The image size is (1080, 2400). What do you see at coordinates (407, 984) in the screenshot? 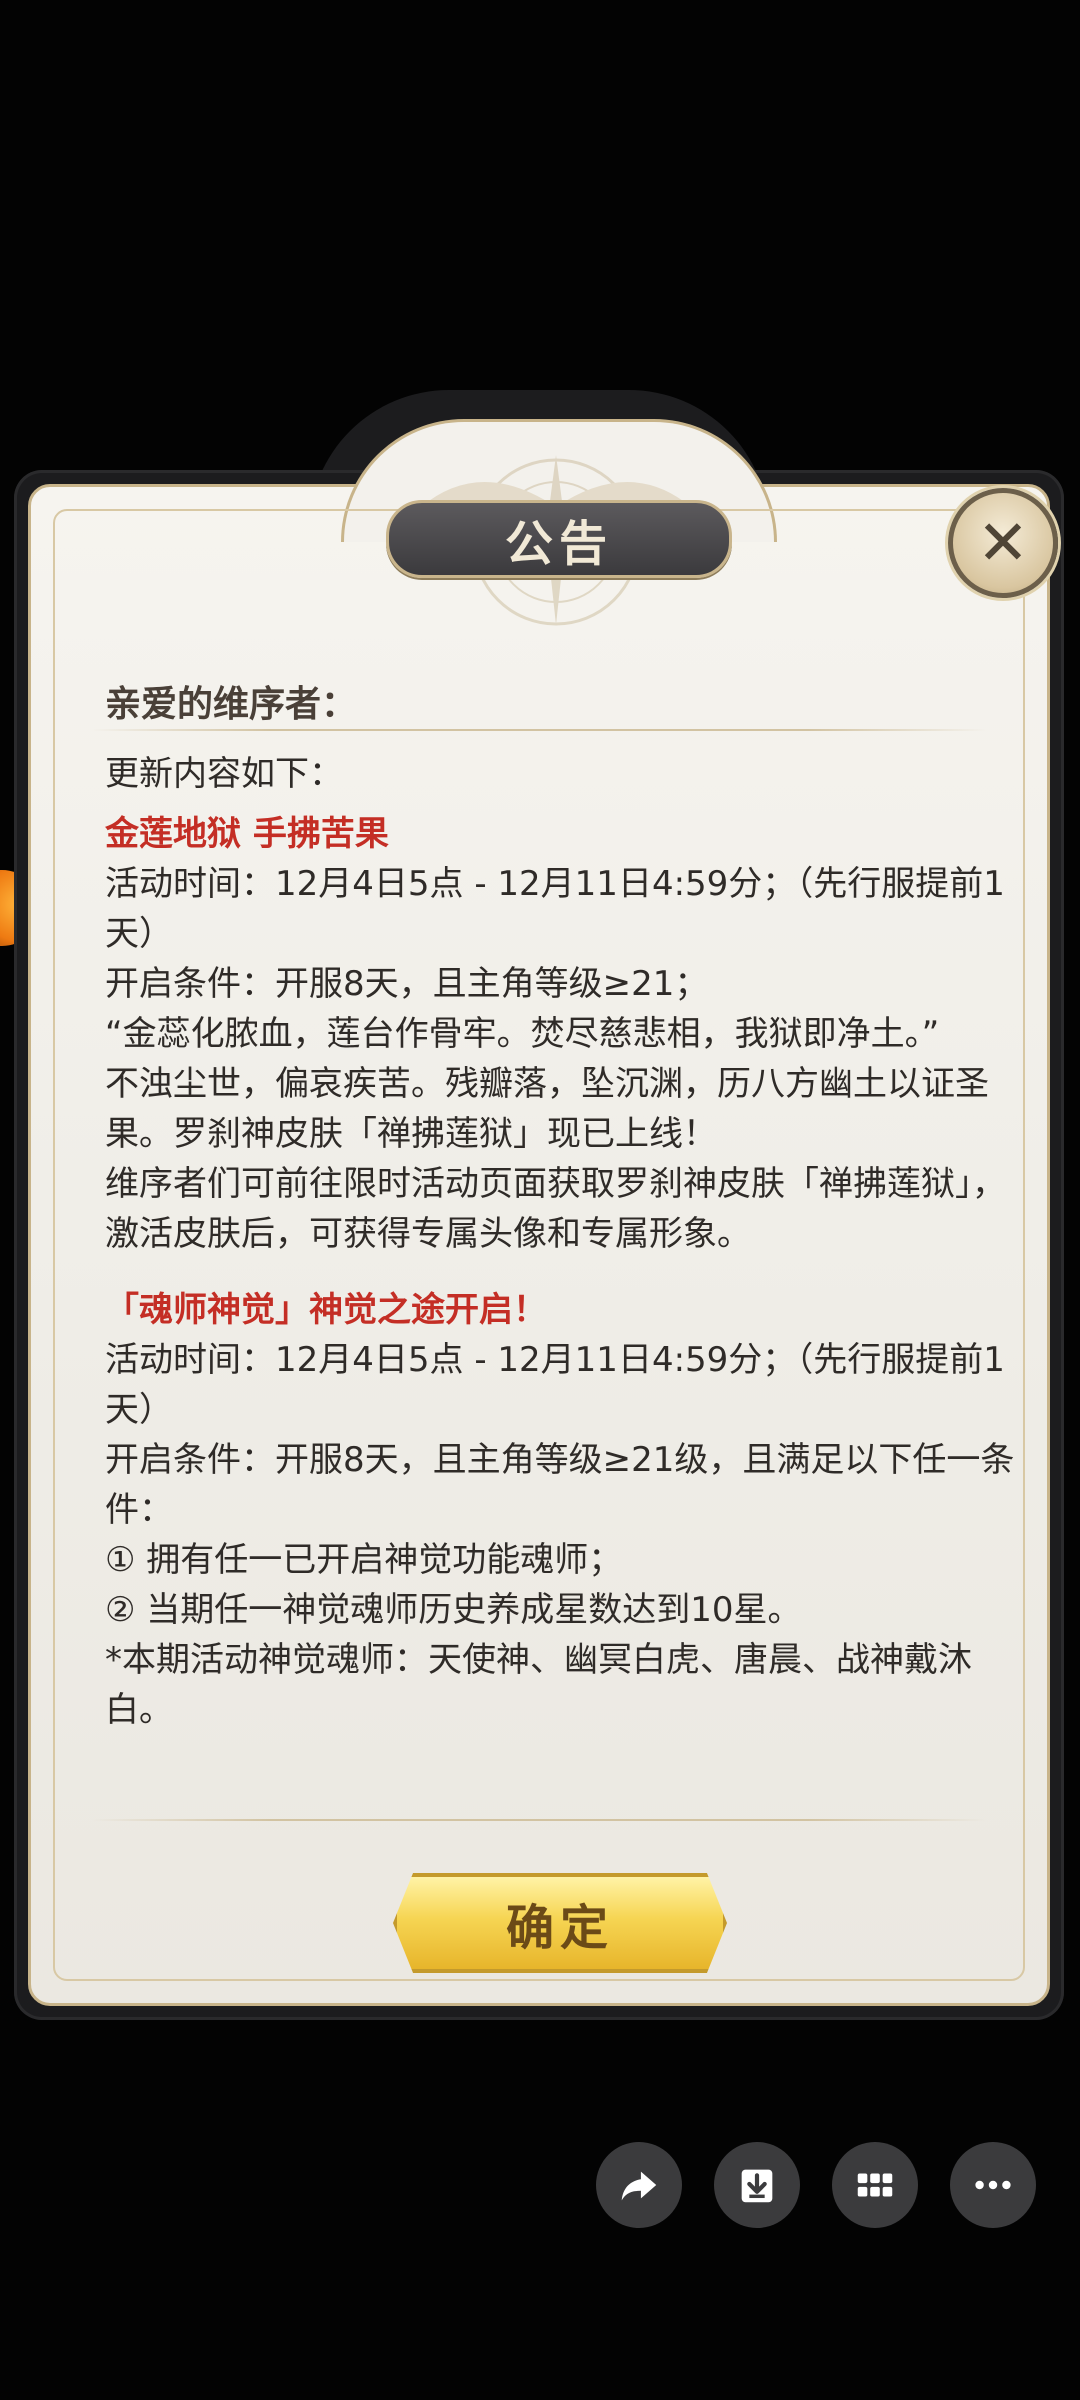
I see `section-line: 开启条件：开服8天，且主角等级≥21；` at bounding box center [407, 984].